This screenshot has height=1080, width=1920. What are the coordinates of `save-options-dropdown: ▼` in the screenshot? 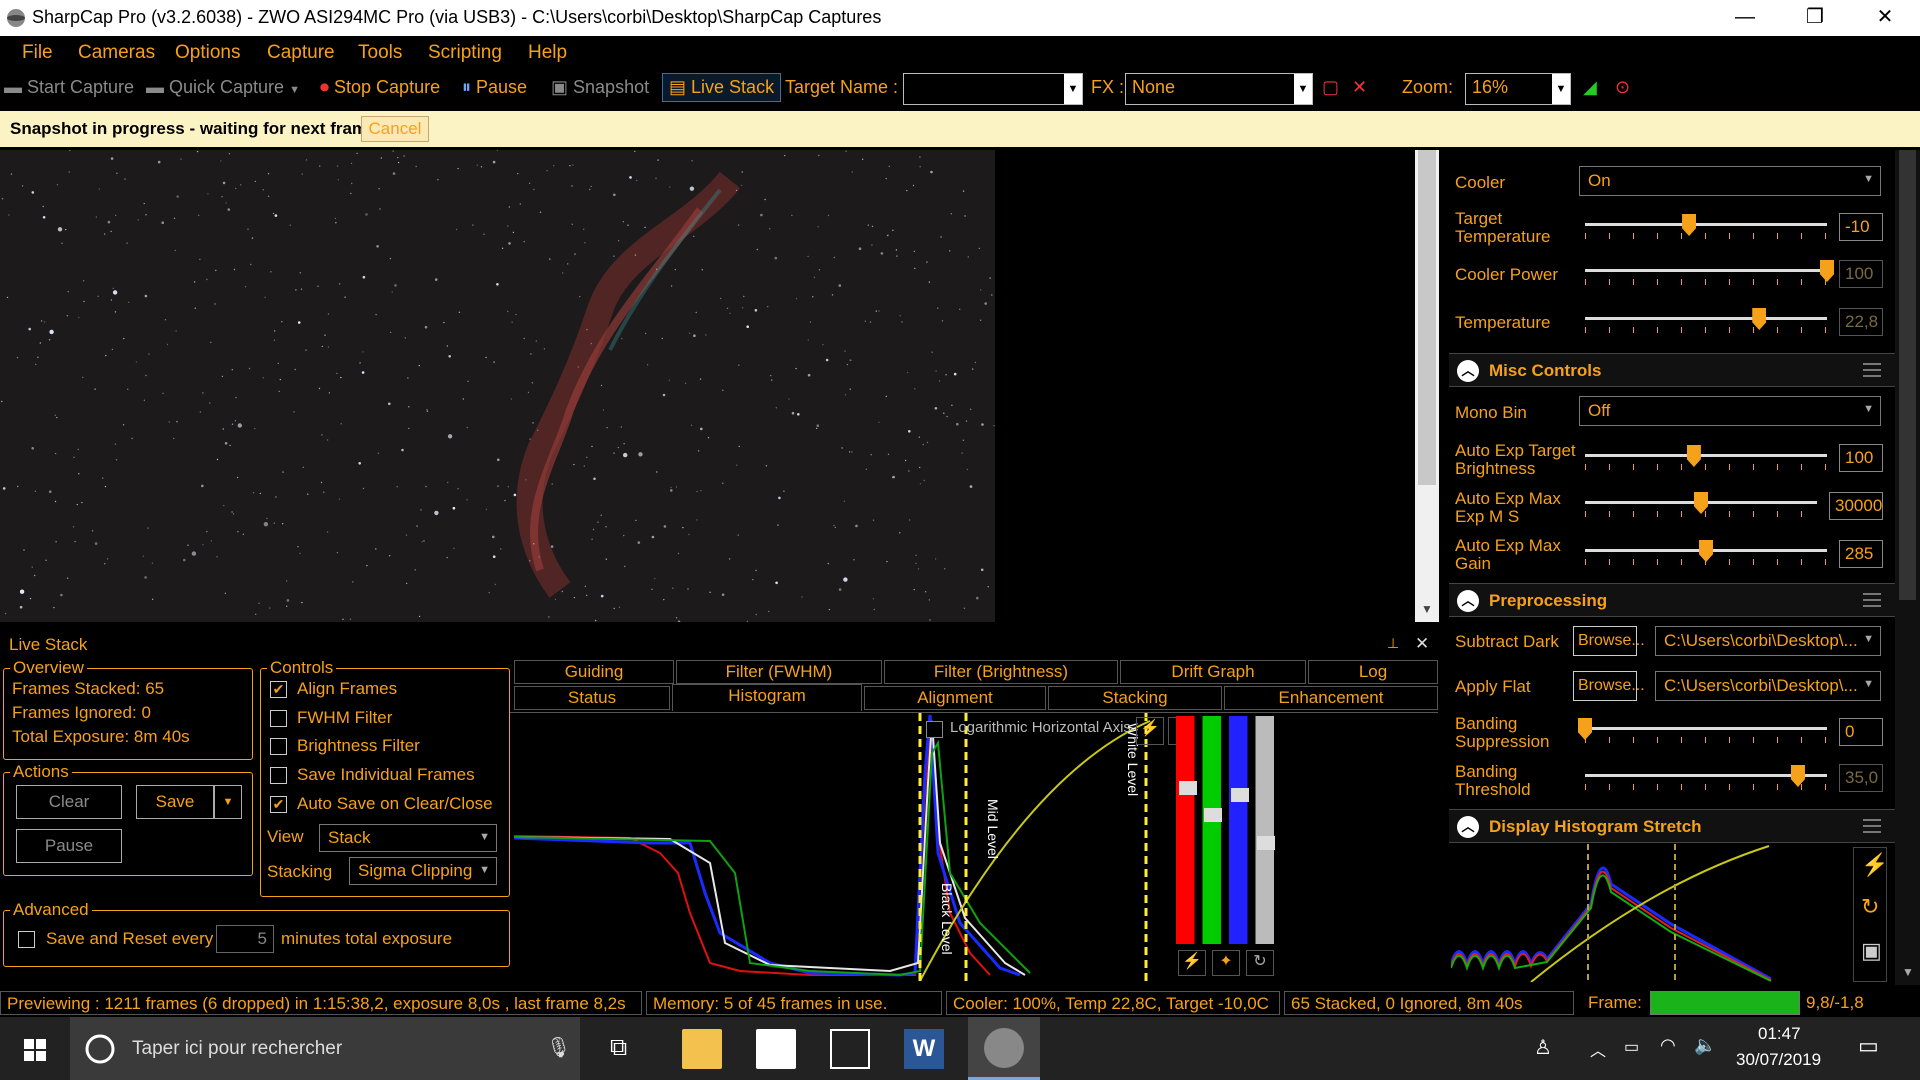 It's located at (228, 802).